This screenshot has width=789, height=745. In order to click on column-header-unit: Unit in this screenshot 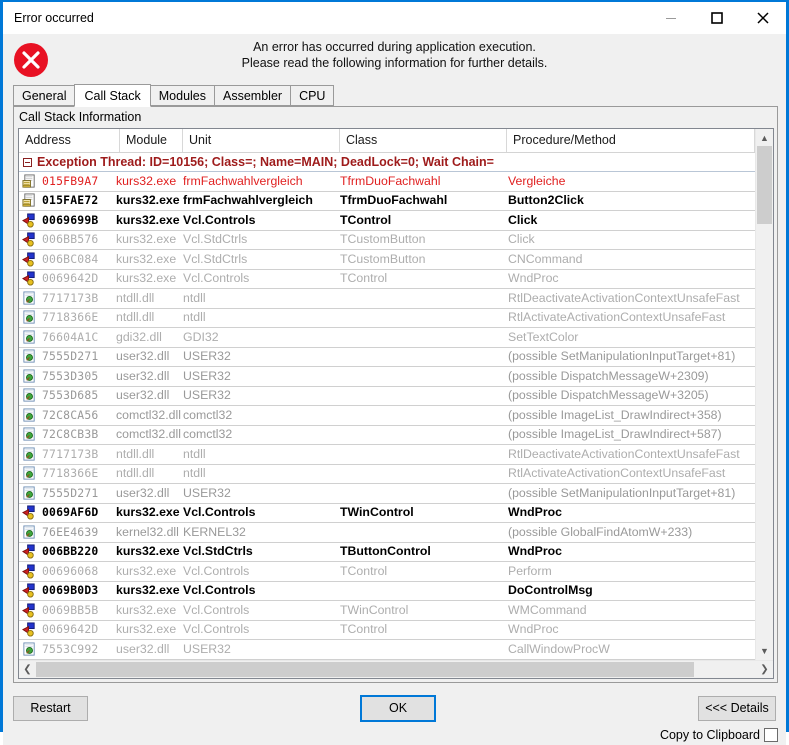, I will do `click(261, 140)`.